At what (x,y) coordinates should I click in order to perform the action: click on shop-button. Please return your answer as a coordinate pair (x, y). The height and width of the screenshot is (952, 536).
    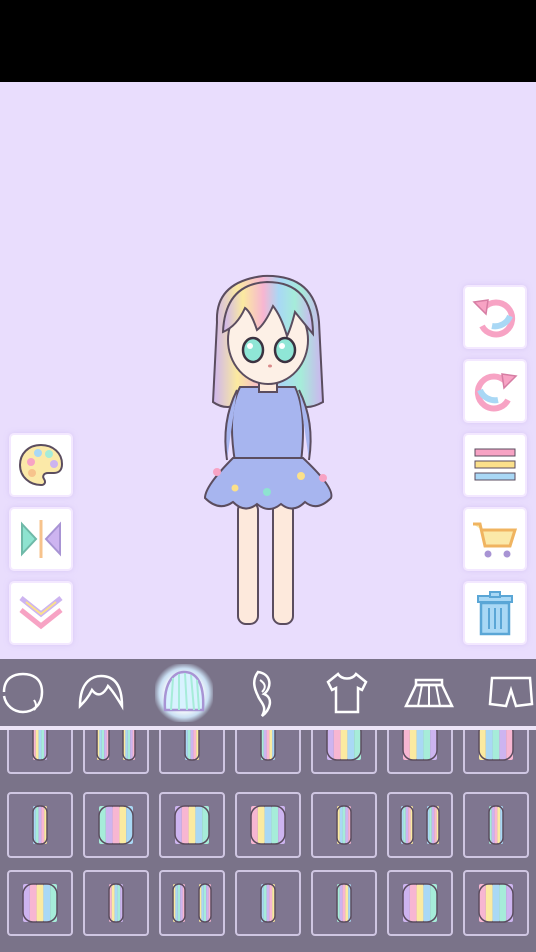
    Looking at the image, I should click on (495, 539).